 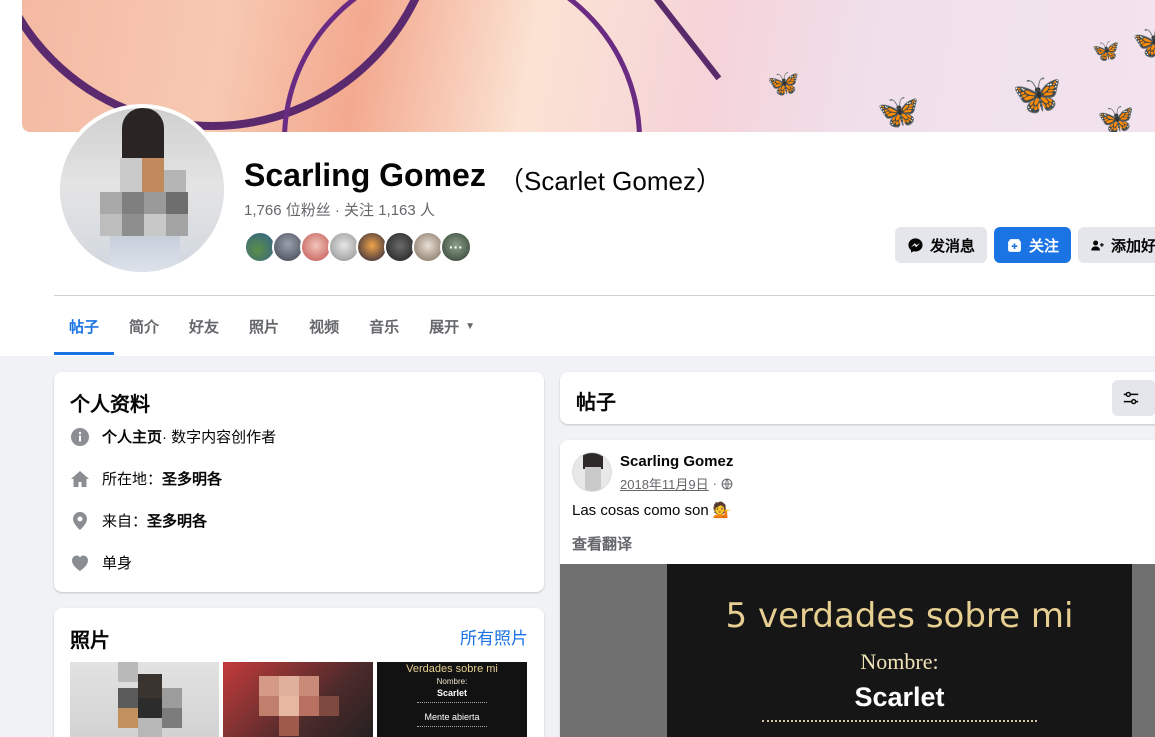 I want to click on location-label: 所在地：, so click(x=132, y=479).